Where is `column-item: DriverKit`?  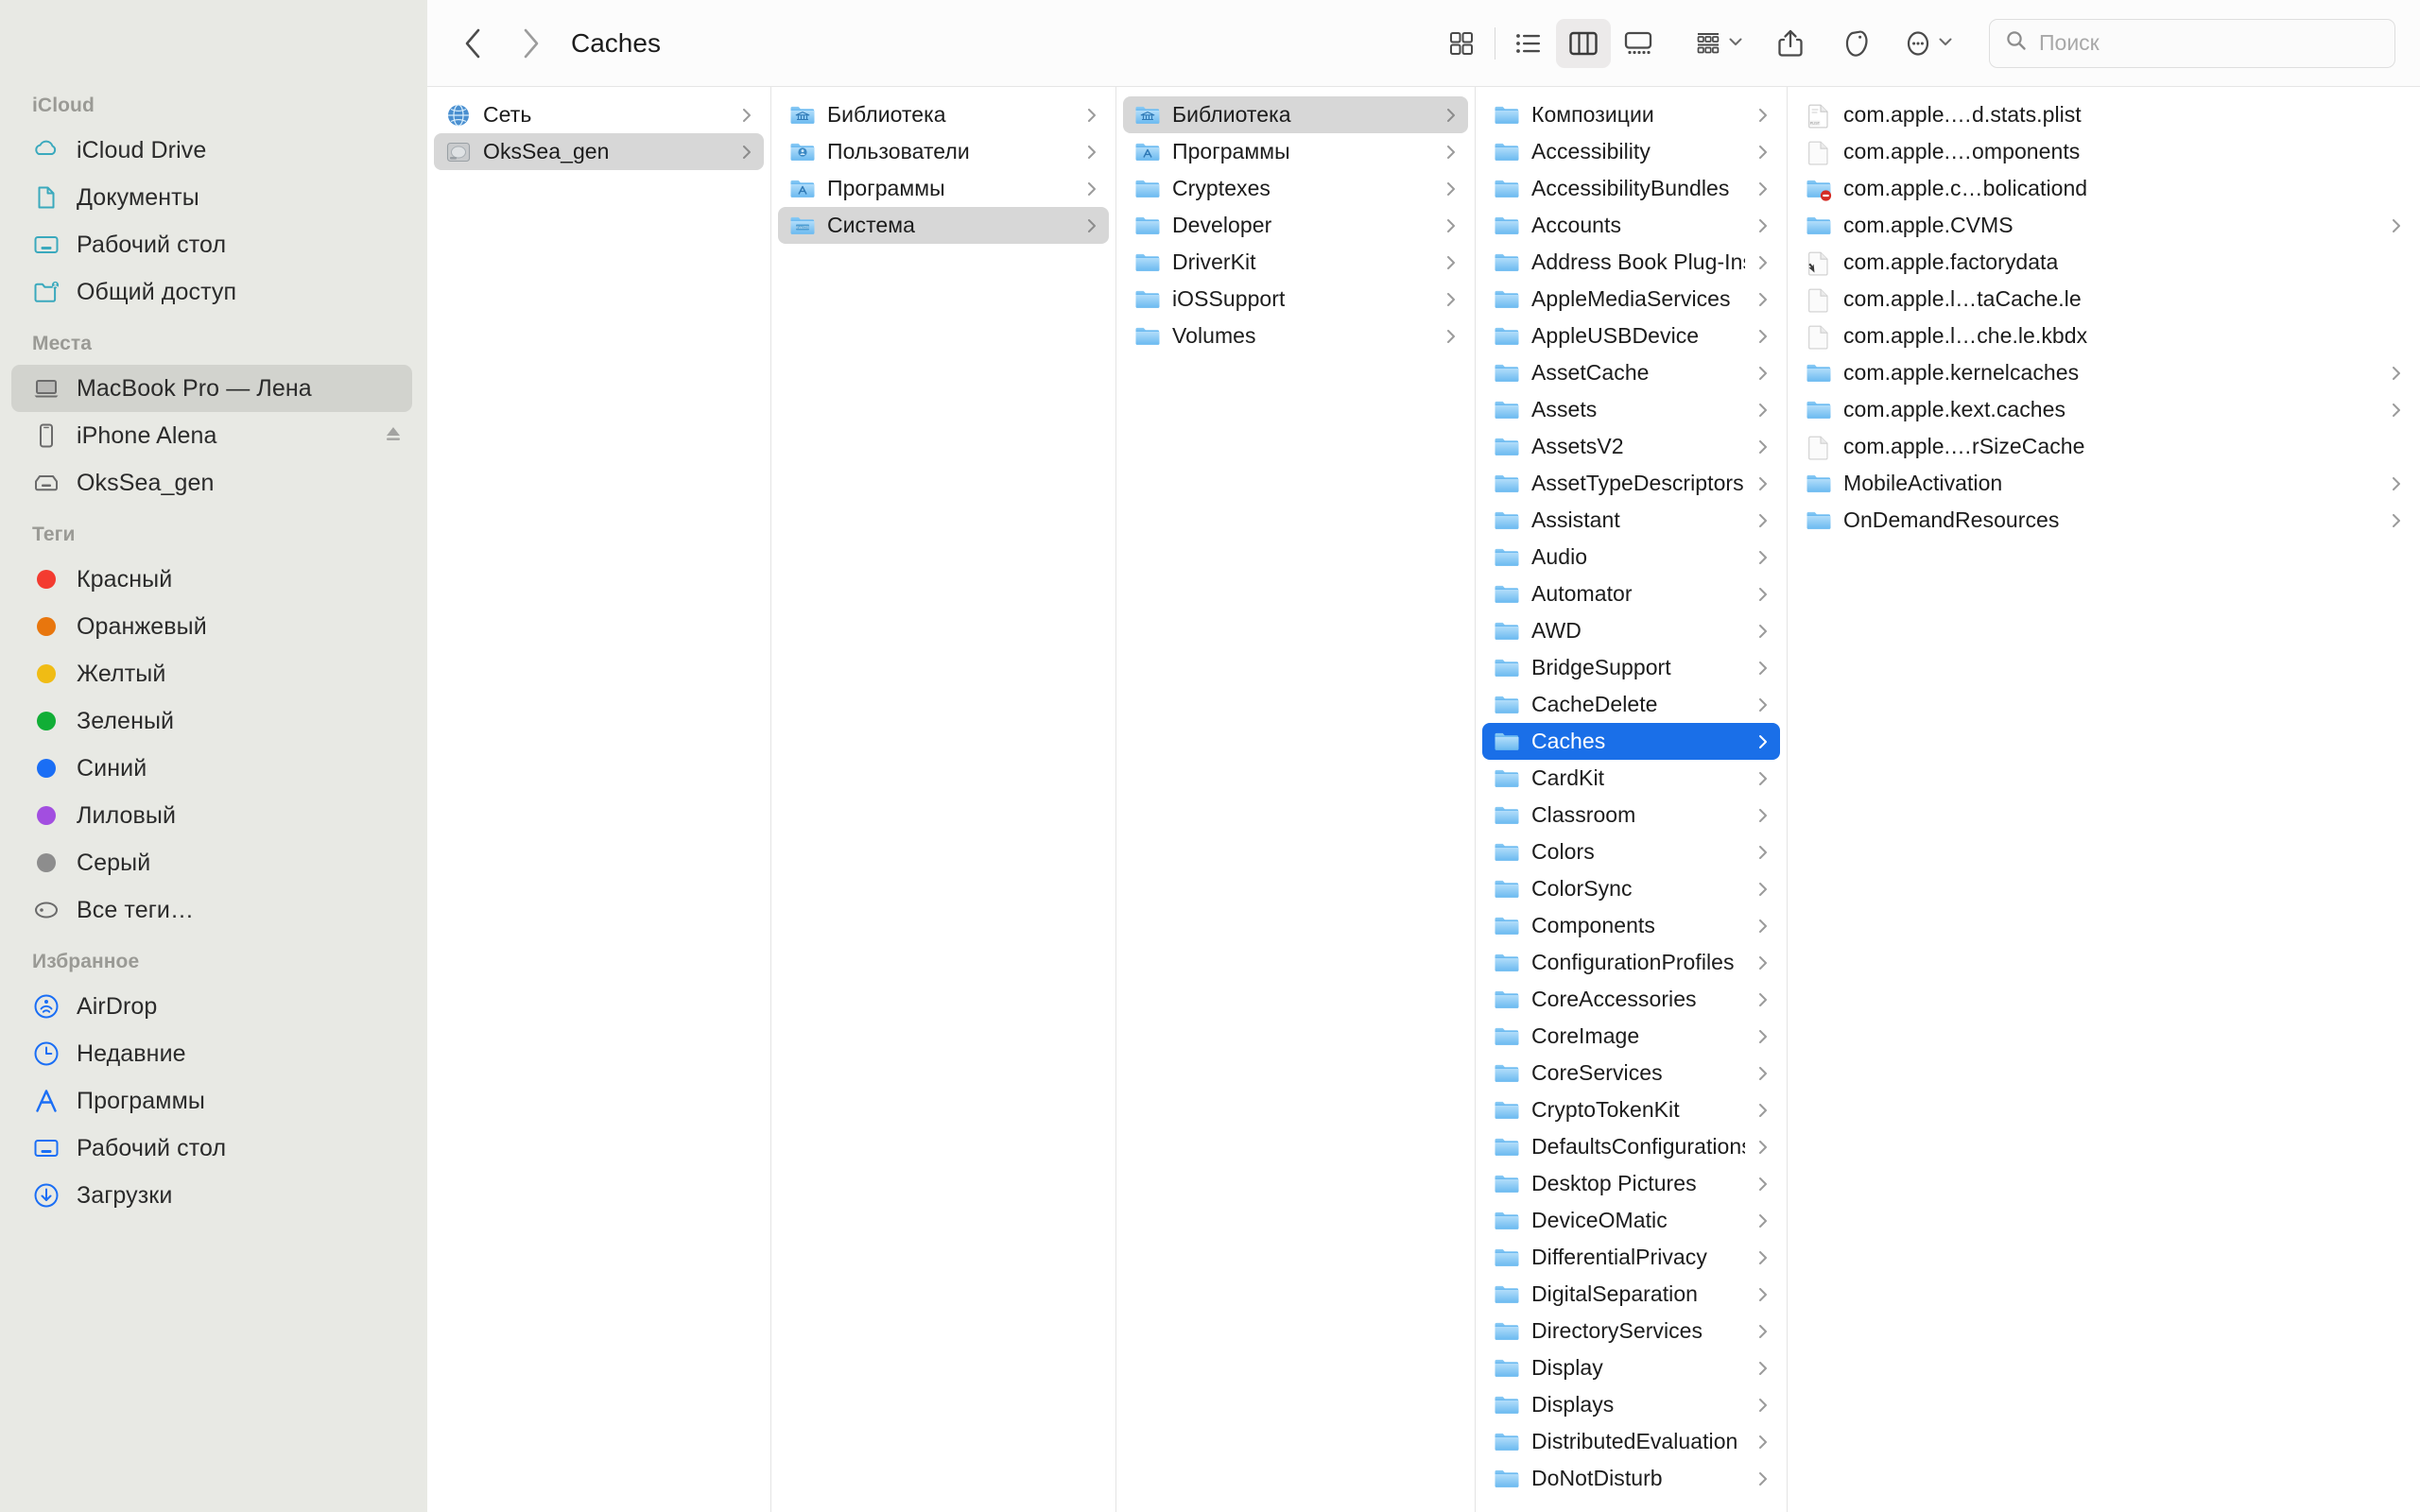
column-item: DriverKit is located at coordinates (1295, 262).